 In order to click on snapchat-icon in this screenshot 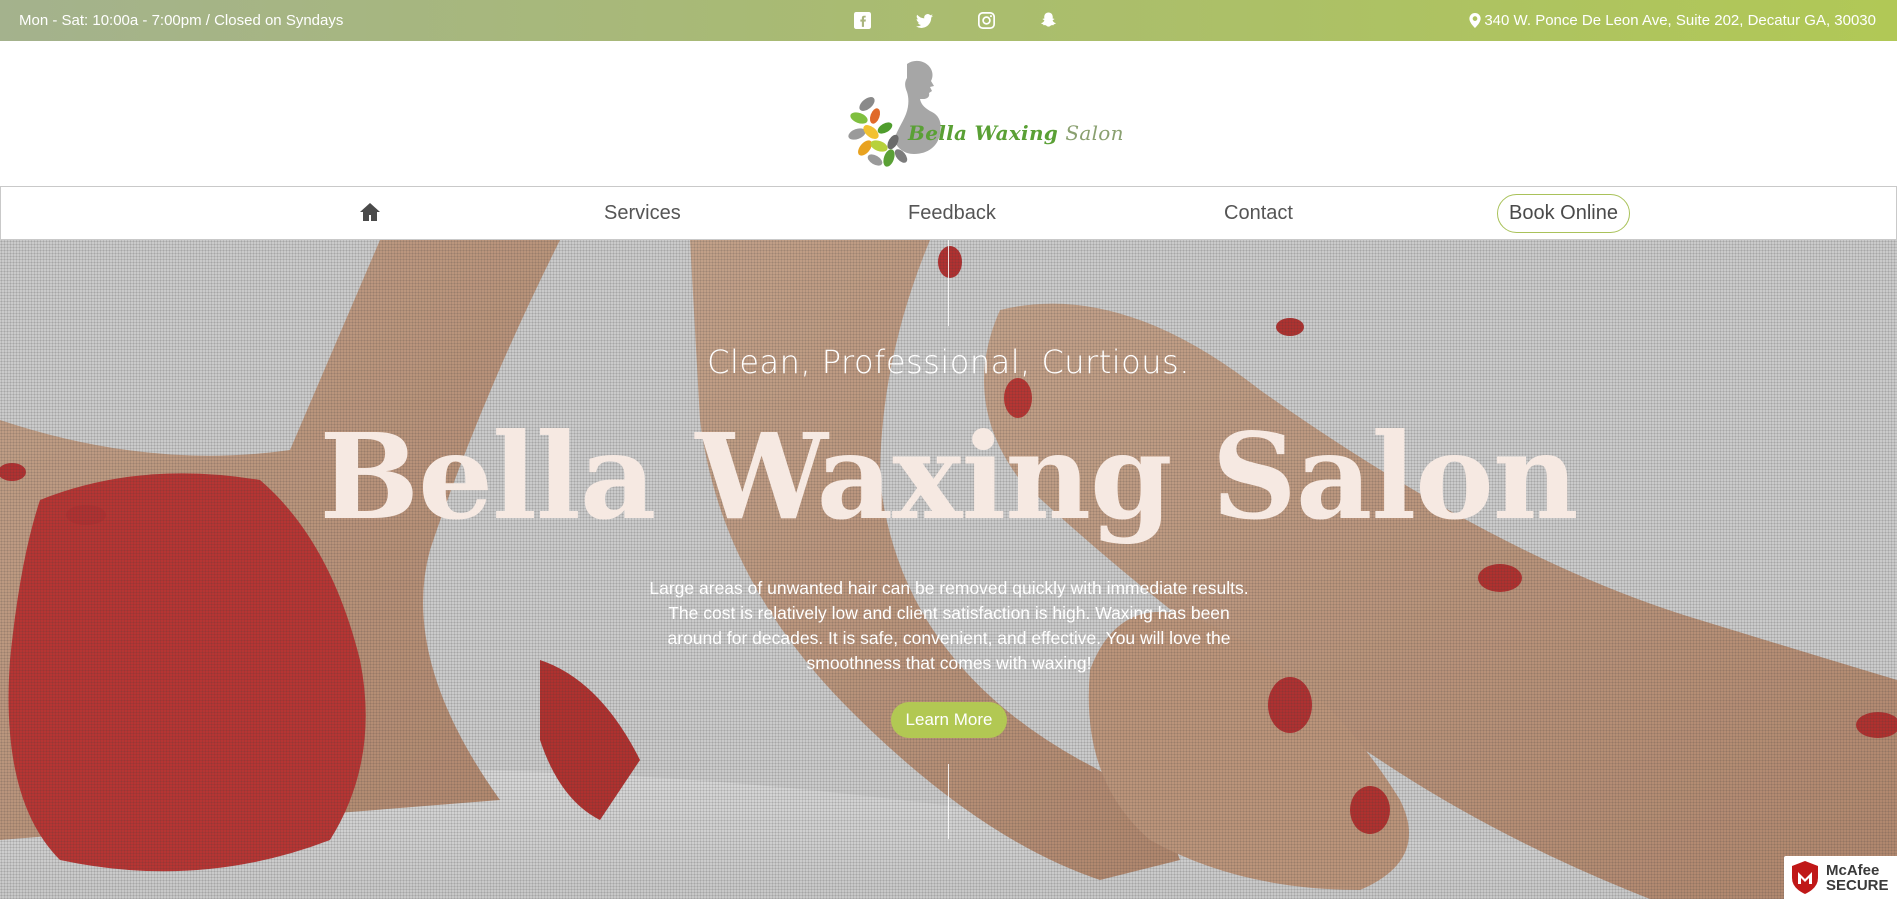, I will do `click(1071, 20)`.